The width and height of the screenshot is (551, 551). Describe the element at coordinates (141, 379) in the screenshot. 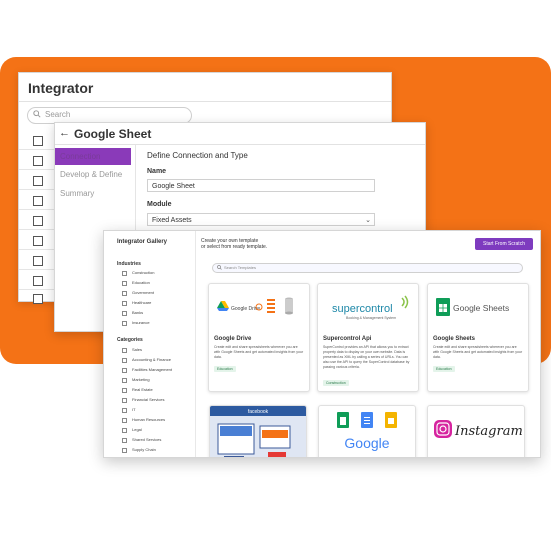

I see `filter-label: Marketing` at that location.